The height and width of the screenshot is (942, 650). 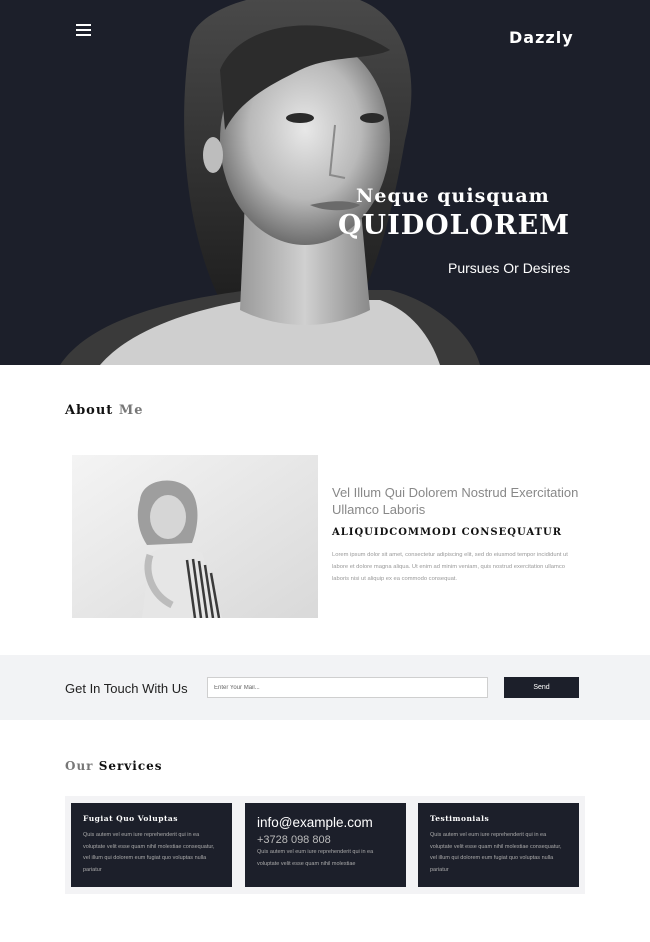 I want to click on hero-title-line2: QUIDOLOREM, so click(x=454, y=225).